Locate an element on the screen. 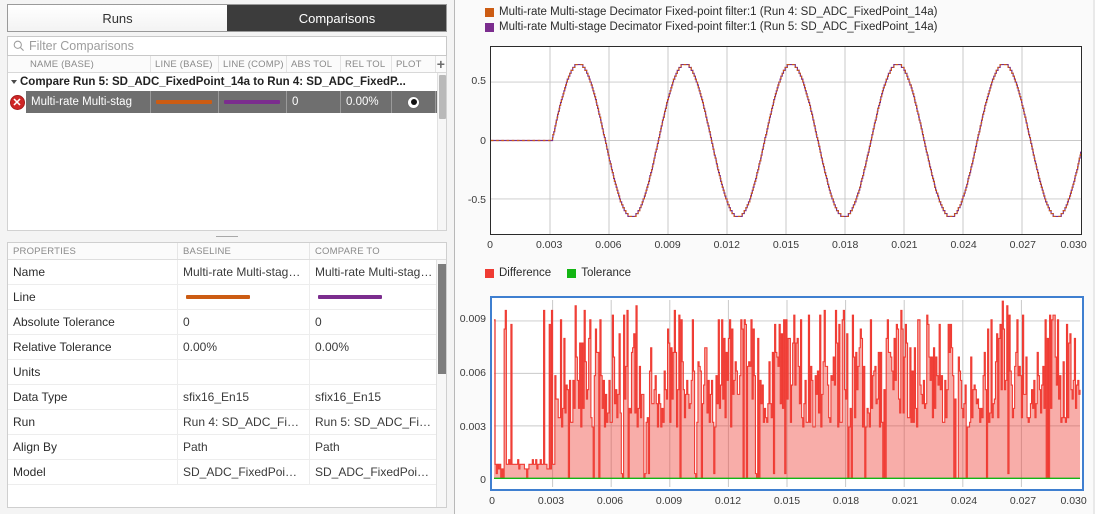 This screenshot has width=1095, height=514. properties-vertical-scrollbar is located at coordinates (441, 383).